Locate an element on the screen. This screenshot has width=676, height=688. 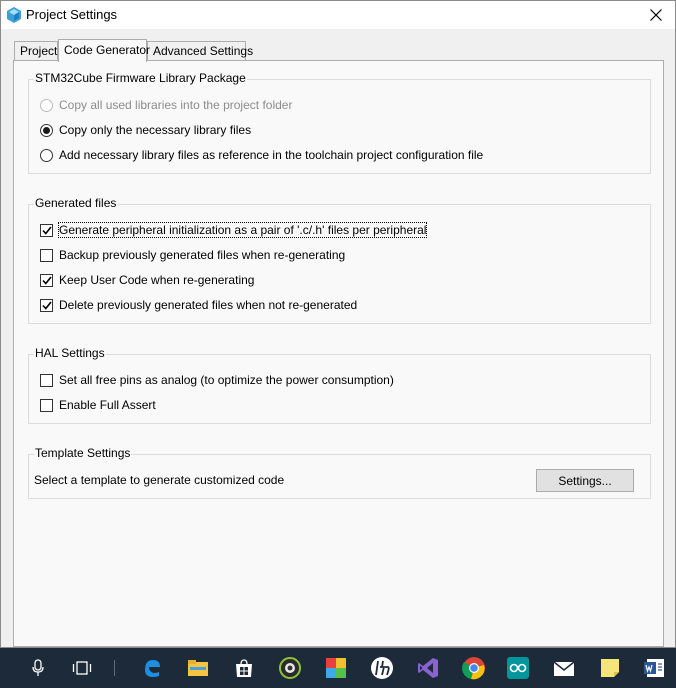
title-bar: Project Settings is located at coordinates (338, 15).